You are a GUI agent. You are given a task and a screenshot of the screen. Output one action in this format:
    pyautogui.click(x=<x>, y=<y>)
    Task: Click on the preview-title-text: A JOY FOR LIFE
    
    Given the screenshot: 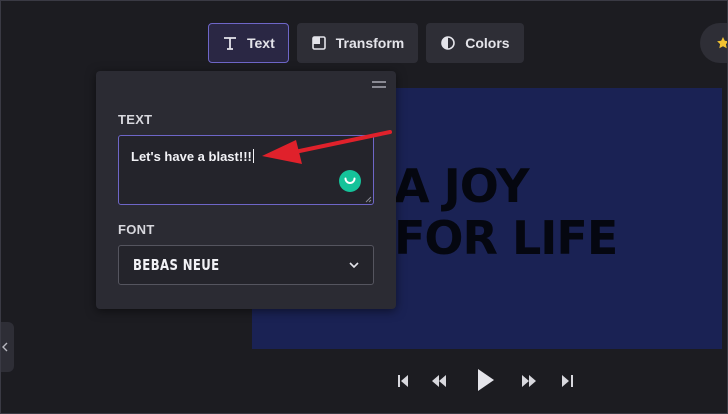 What is the action you would take?
    pyautogui.click(x=506, y=212)
    